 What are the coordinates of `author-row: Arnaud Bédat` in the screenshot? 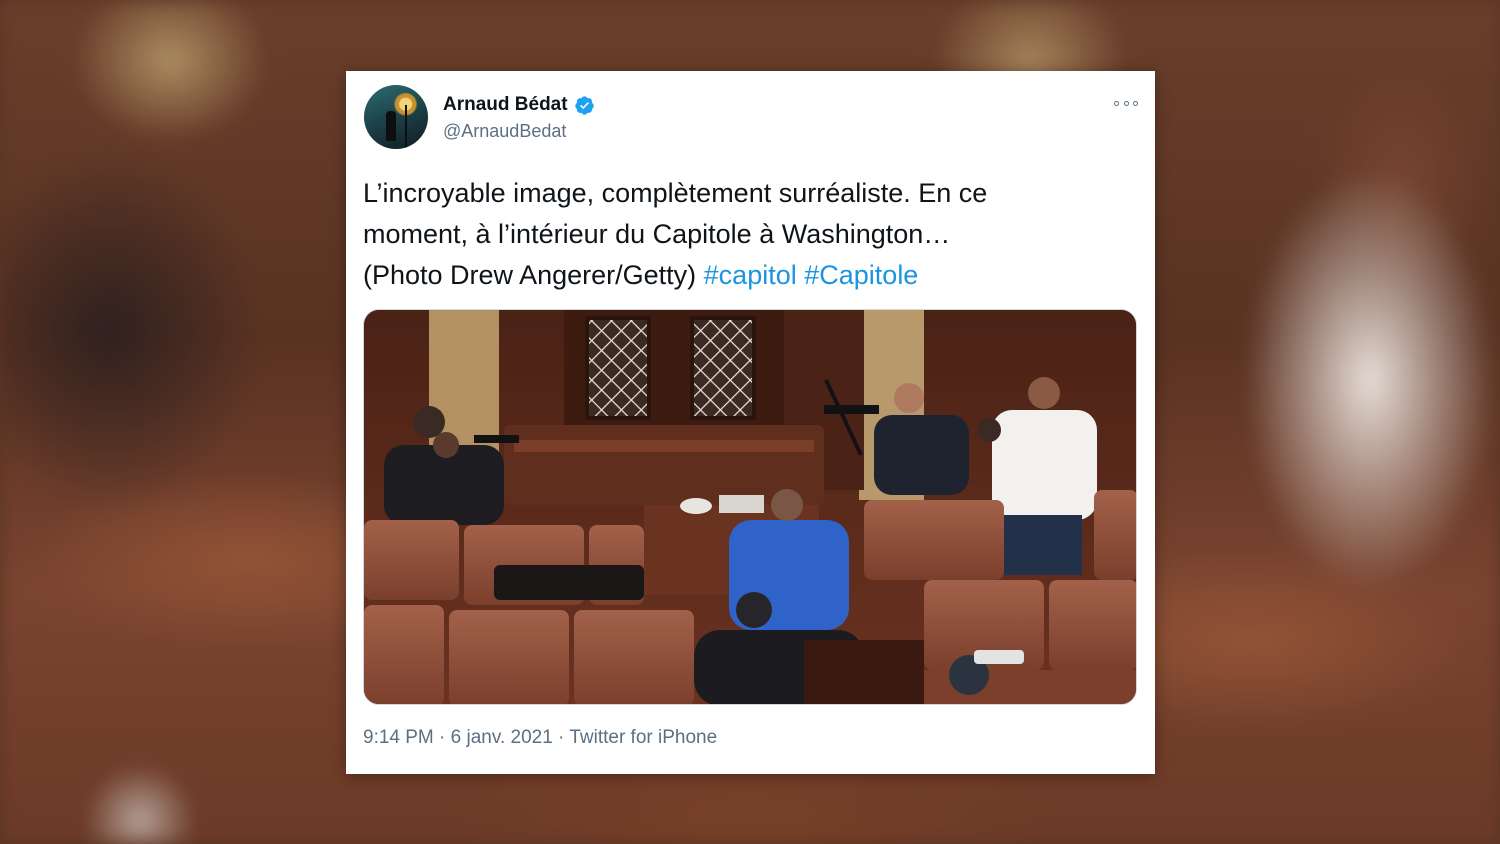 It's located at (519, 105).